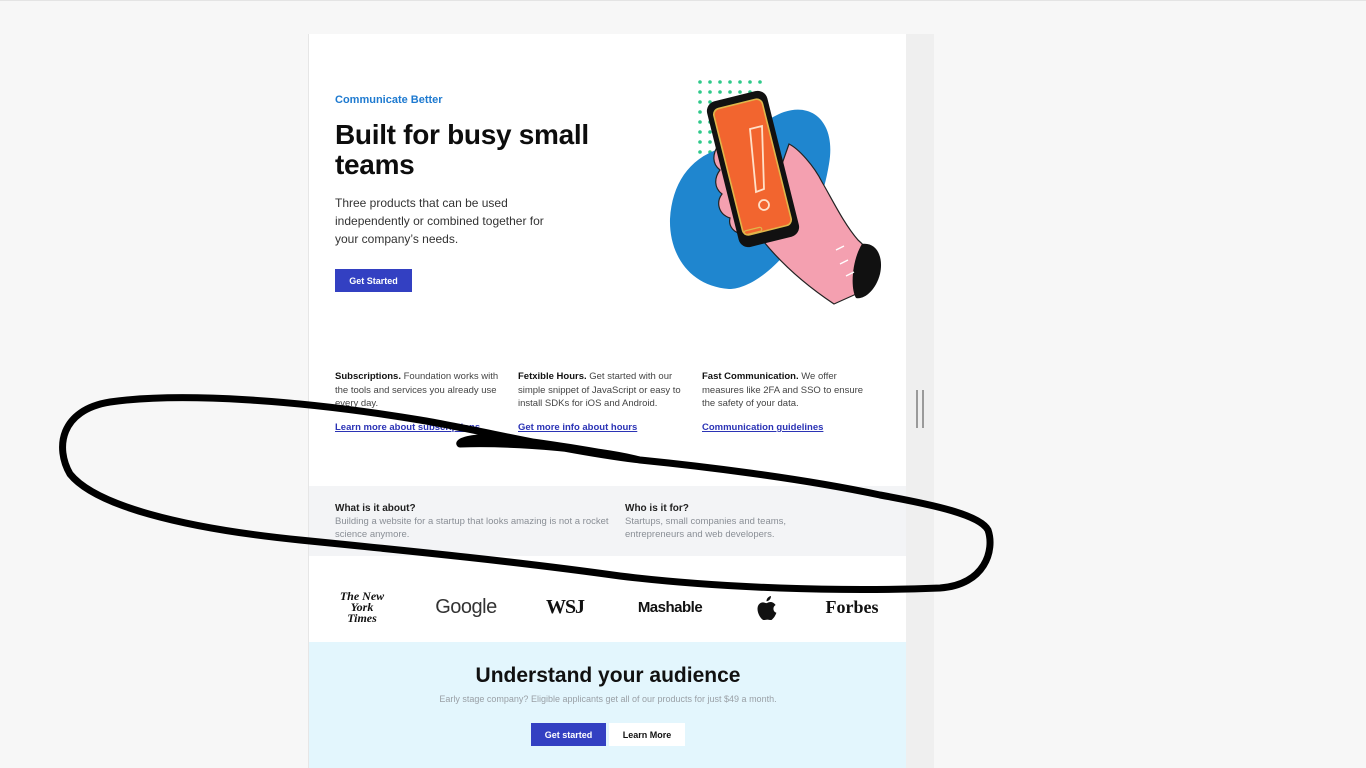  Describe the element at coordinates (852, 606) in the screenshot. I see `forbes-logo: Forbes` at that location.